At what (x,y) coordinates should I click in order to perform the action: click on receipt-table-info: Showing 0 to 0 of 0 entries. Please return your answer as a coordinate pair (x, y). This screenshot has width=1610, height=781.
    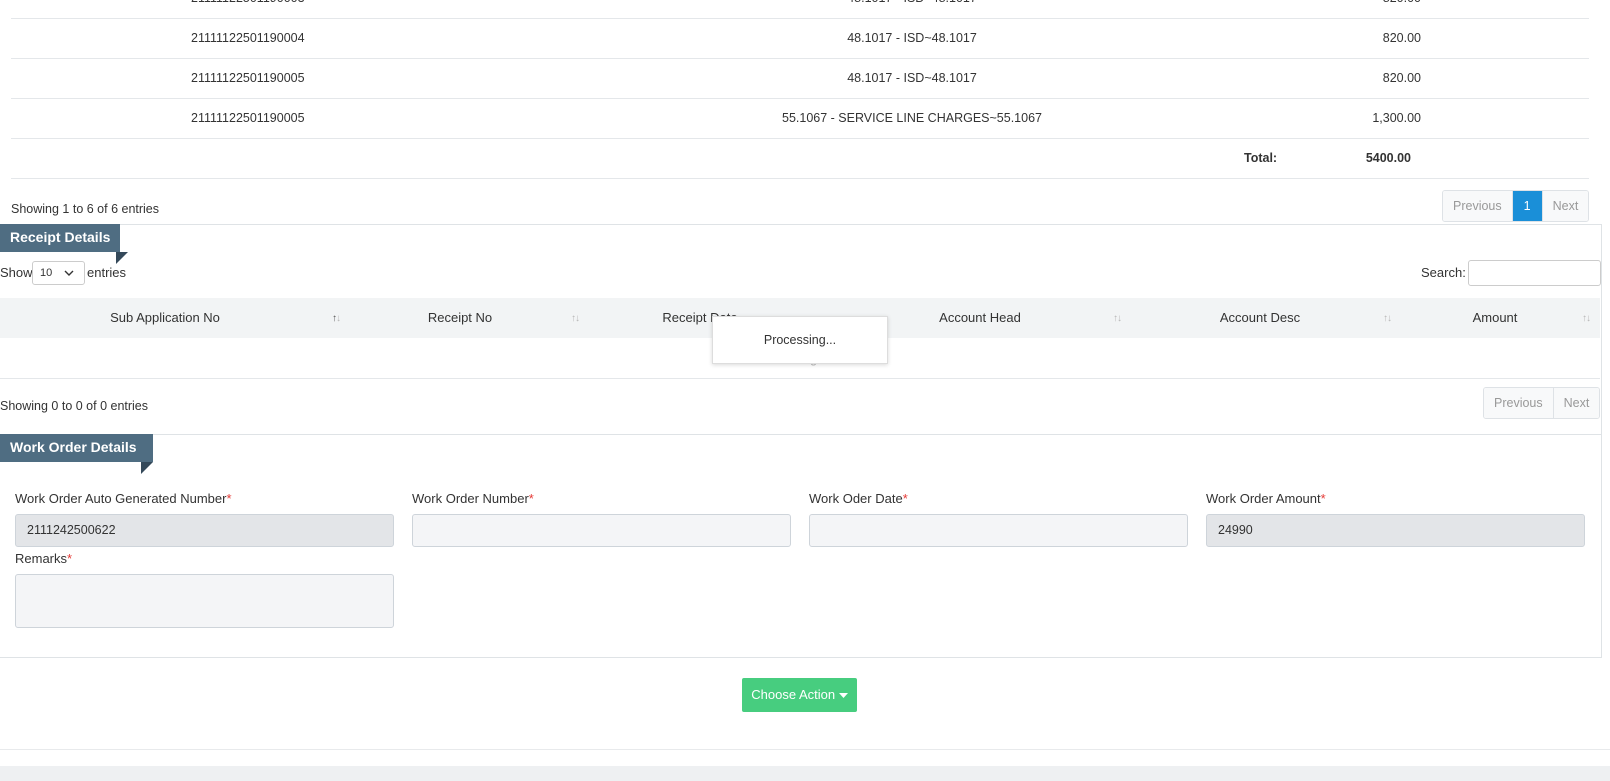
    Looking at the image, I should click on (74, 406).